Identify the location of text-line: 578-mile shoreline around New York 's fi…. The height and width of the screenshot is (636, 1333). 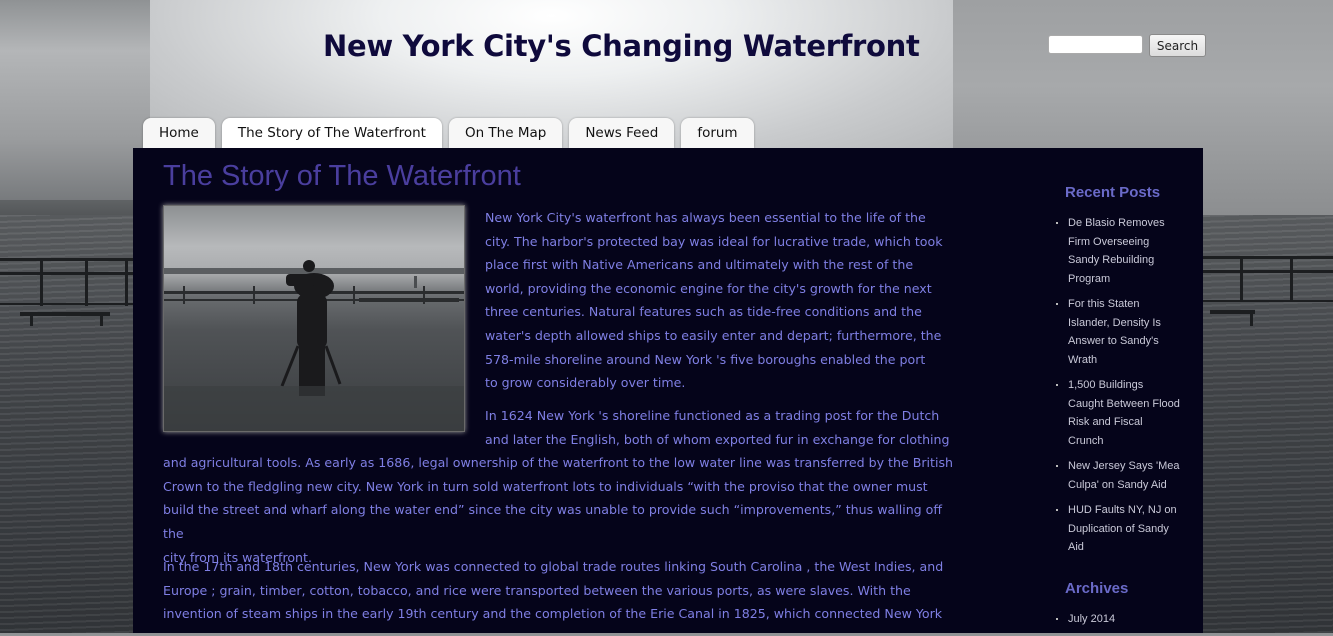
(705, 359).